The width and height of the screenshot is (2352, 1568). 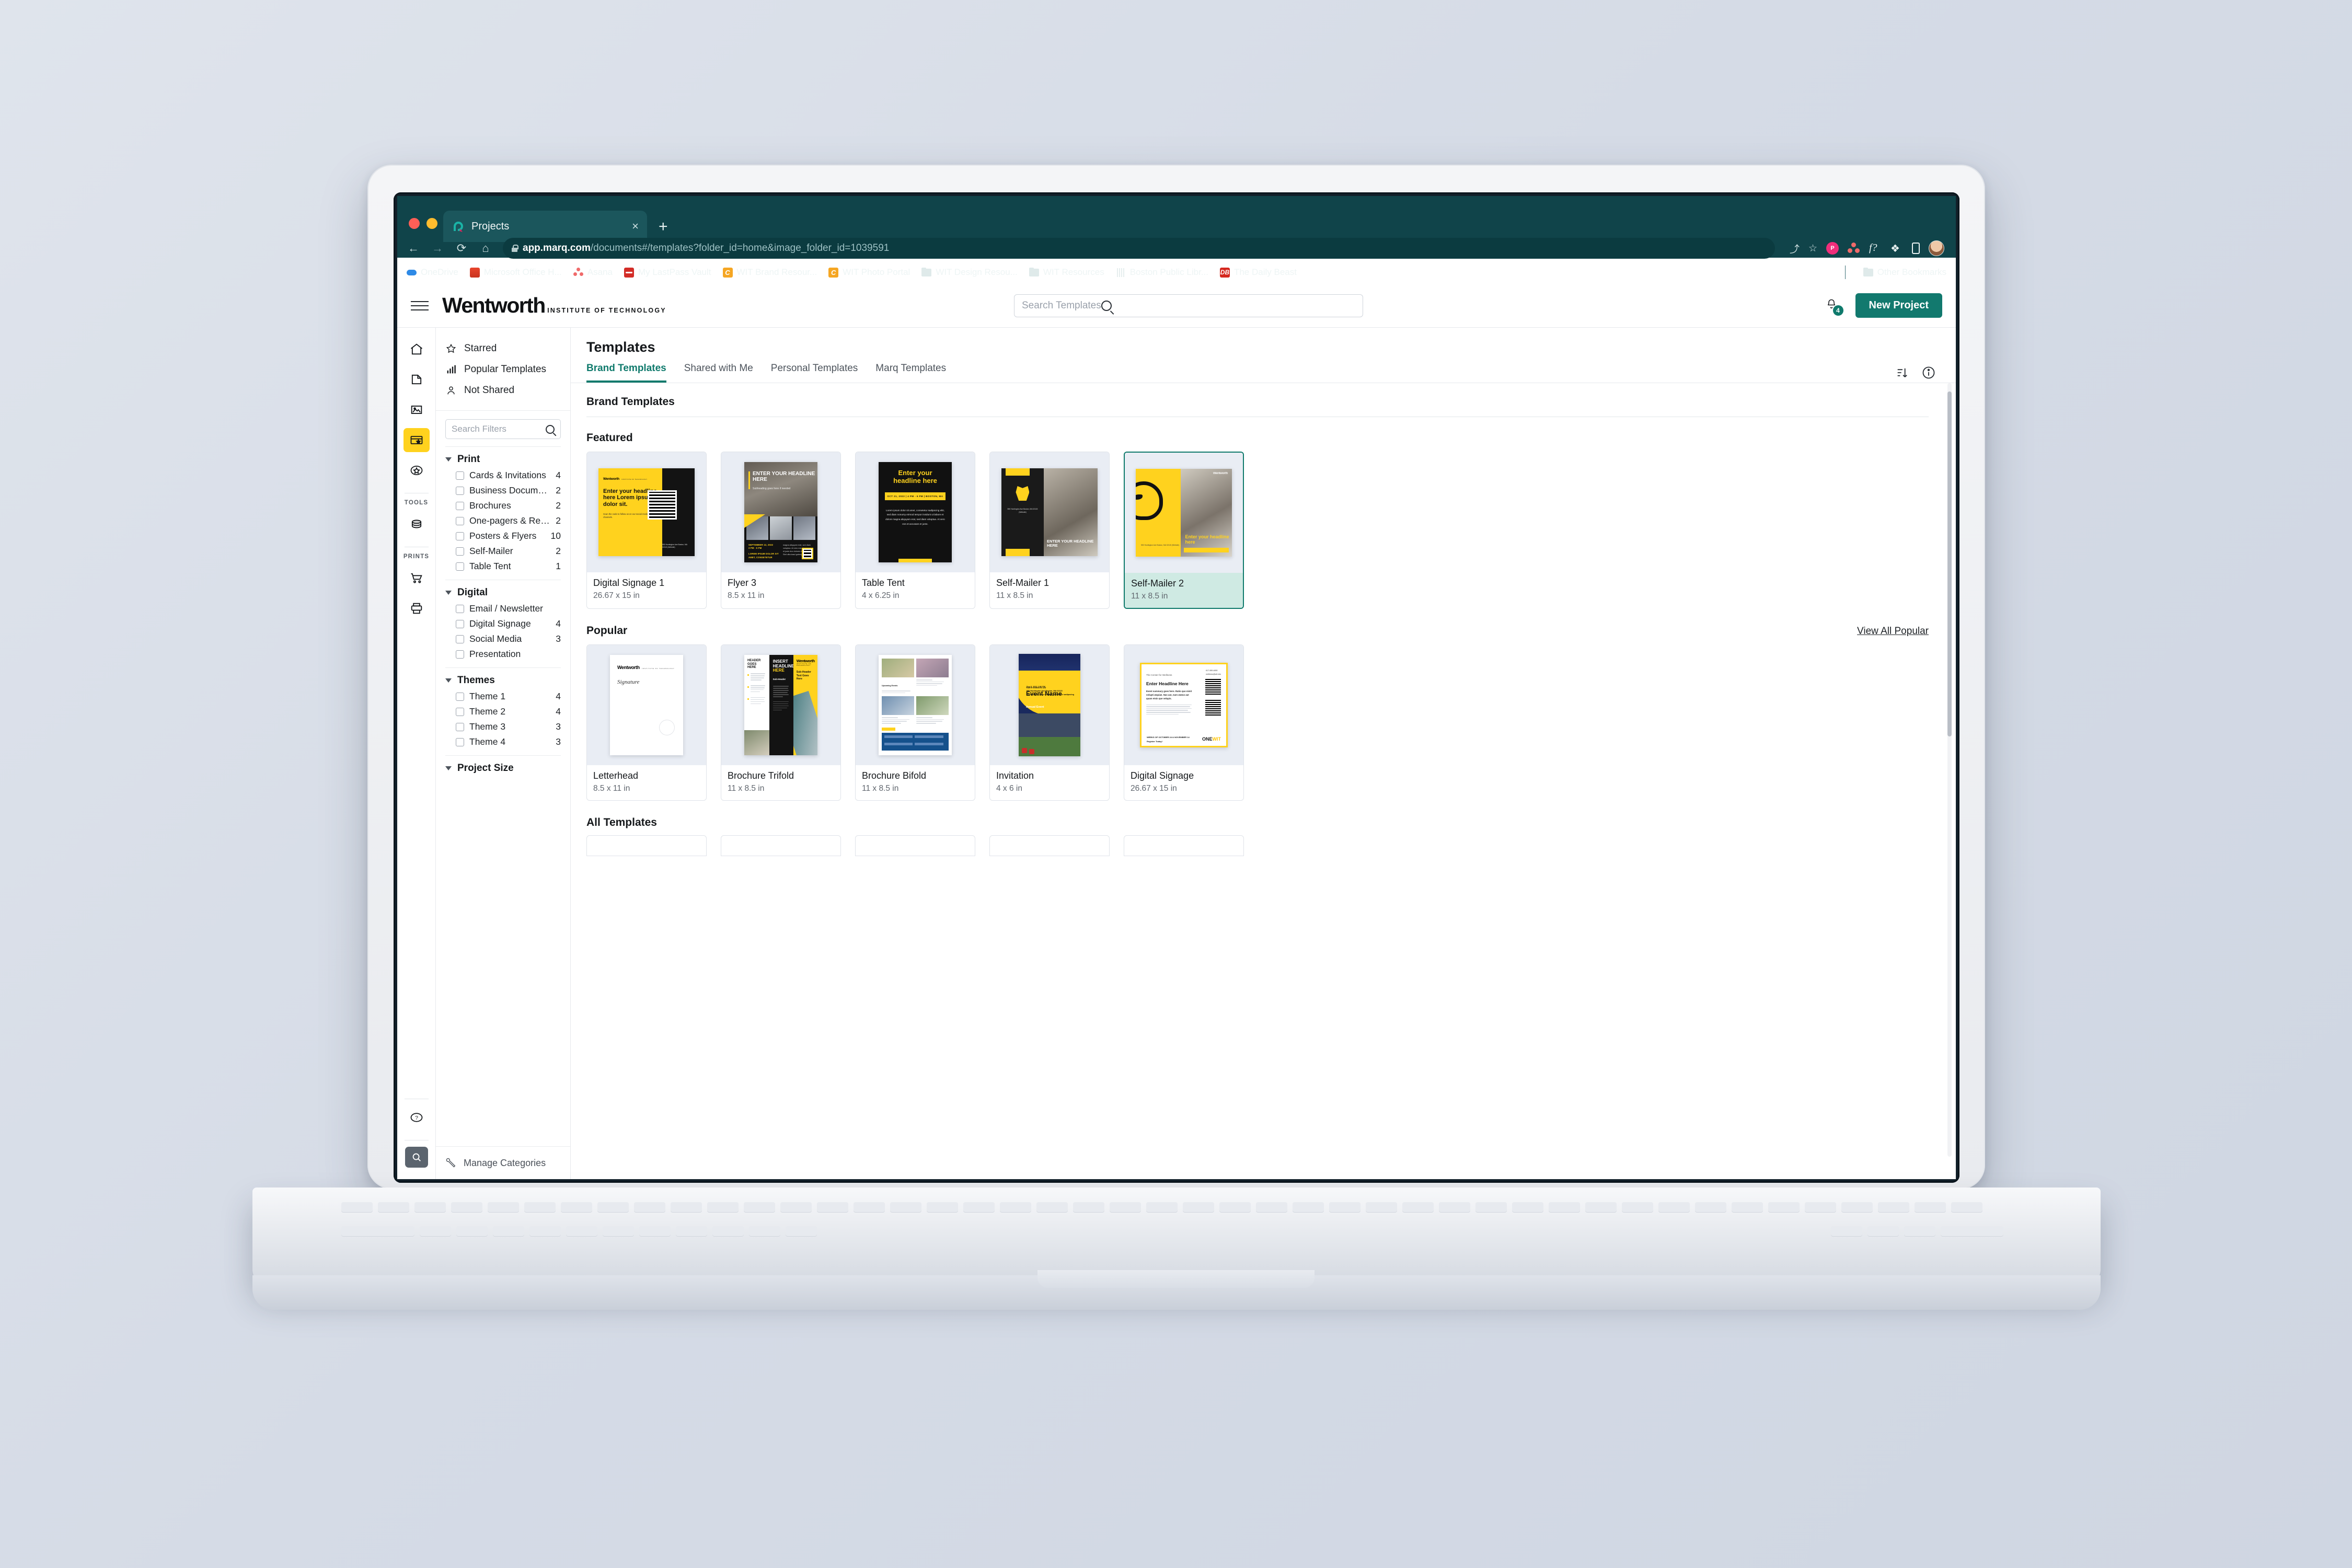 What do you see at coordinates (667, 272) in the screenshot?
I see `bookmark-item: My LastPass Vault` at bounding box center [667, 272].